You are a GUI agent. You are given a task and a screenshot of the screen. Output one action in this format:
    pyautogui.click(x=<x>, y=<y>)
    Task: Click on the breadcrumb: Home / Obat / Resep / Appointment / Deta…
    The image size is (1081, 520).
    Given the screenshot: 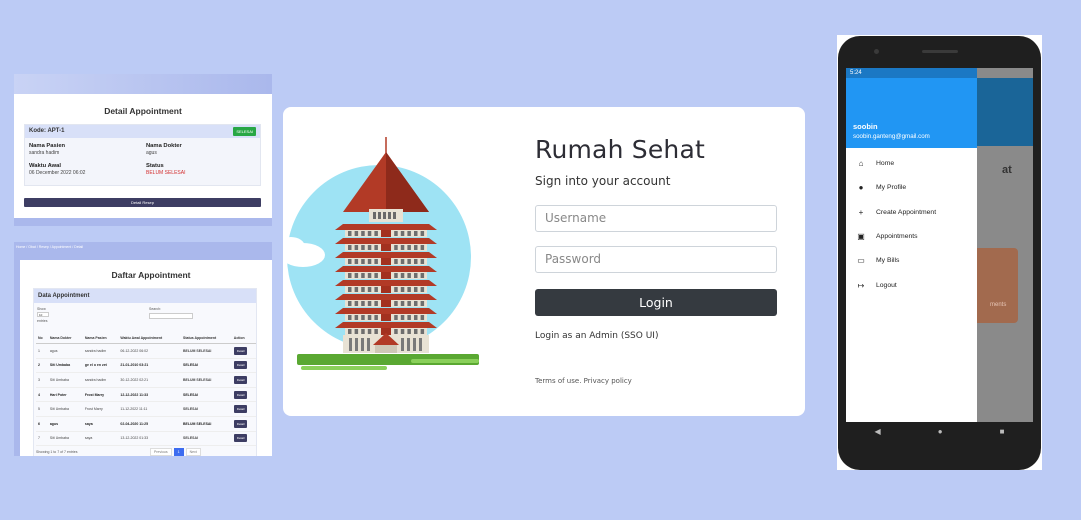 What is the action you would take?
    pyautogui.click(x=143, y=248)
    